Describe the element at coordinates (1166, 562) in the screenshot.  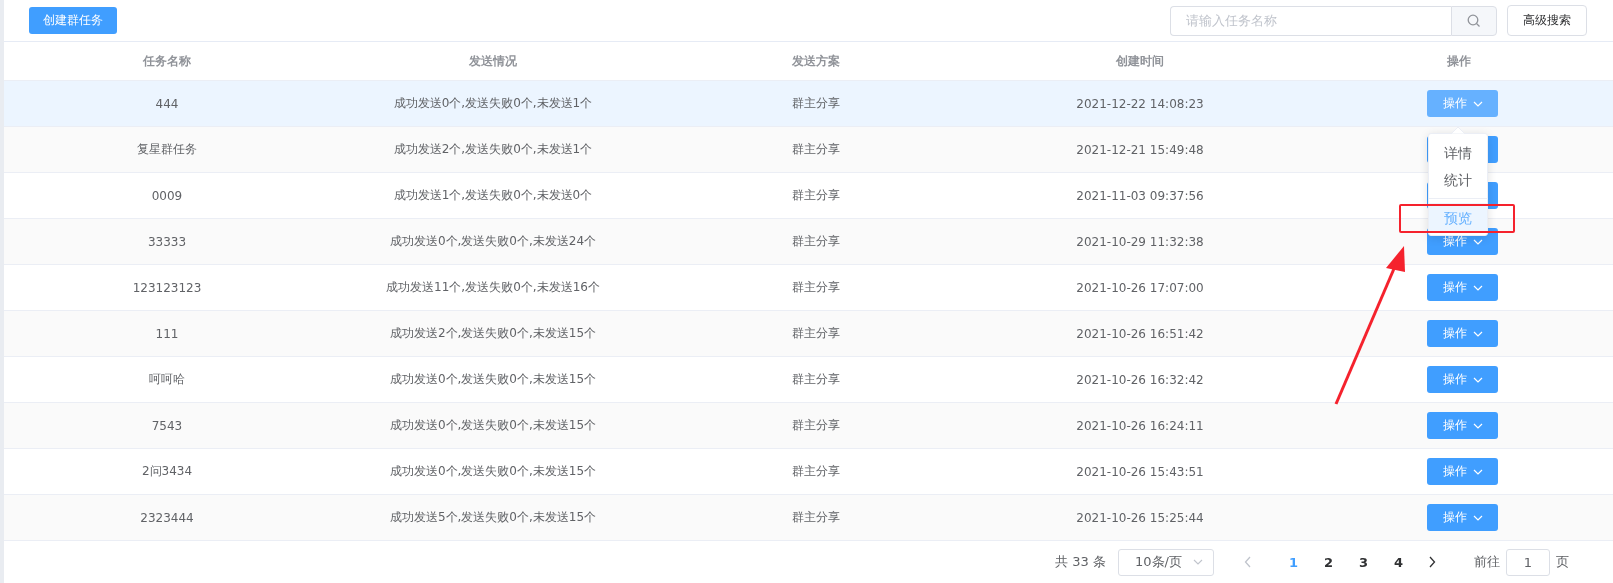
I see `page-size-select: 10条/页` at that location.